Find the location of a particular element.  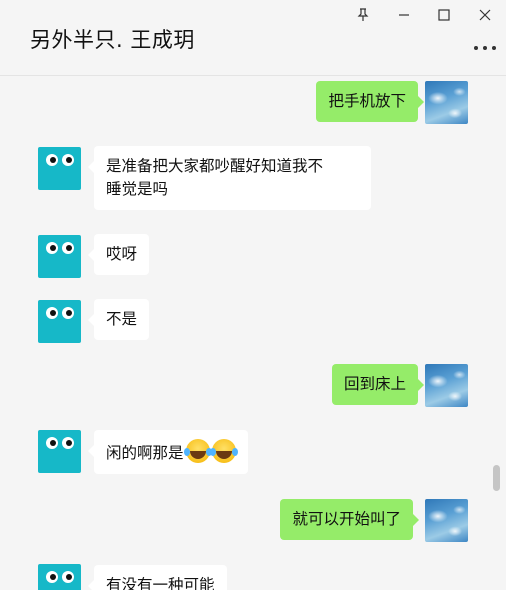

more-icon is located at coordinates (485, 48).